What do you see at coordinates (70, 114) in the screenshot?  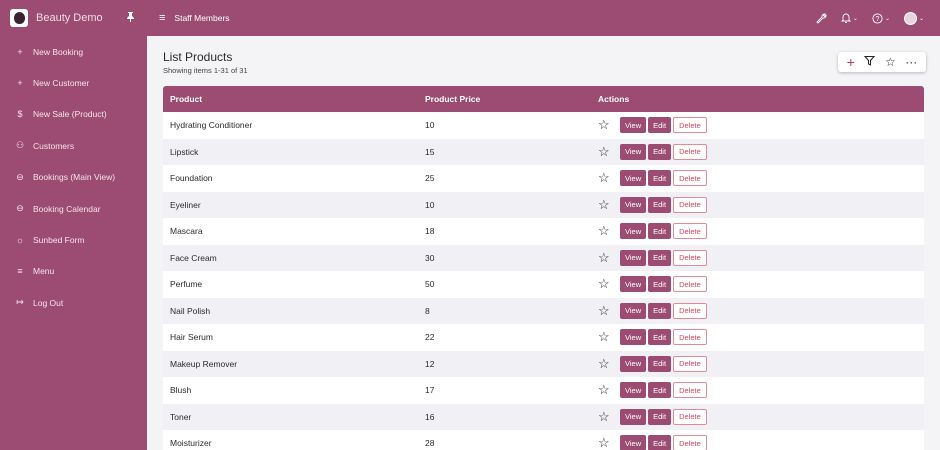 I see `sidebar-item-label: New Sale (Product)` at bounding box center [70, 114].